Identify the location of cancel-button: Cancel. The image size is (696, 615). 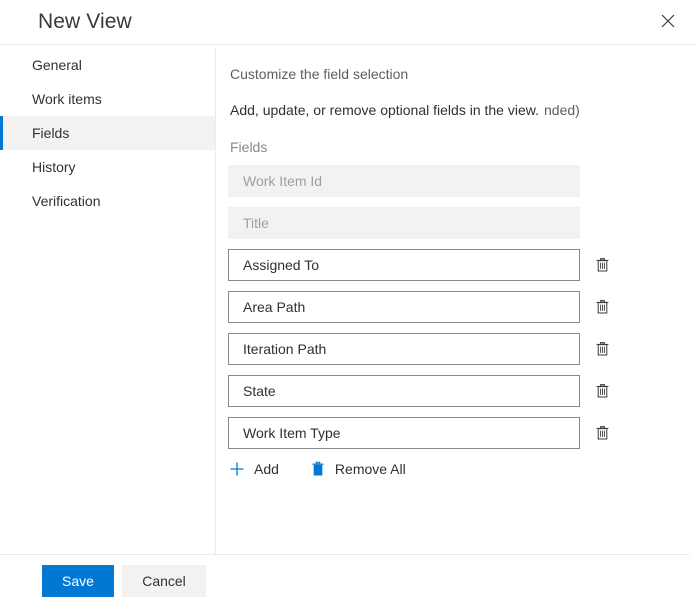
(164, 581).